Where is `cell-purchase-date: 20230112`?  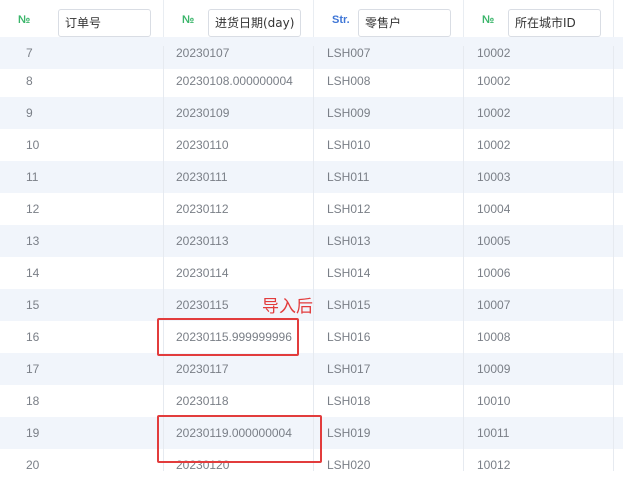 cell-purchase-date: 20230112 is located at coordinates (202, 209).